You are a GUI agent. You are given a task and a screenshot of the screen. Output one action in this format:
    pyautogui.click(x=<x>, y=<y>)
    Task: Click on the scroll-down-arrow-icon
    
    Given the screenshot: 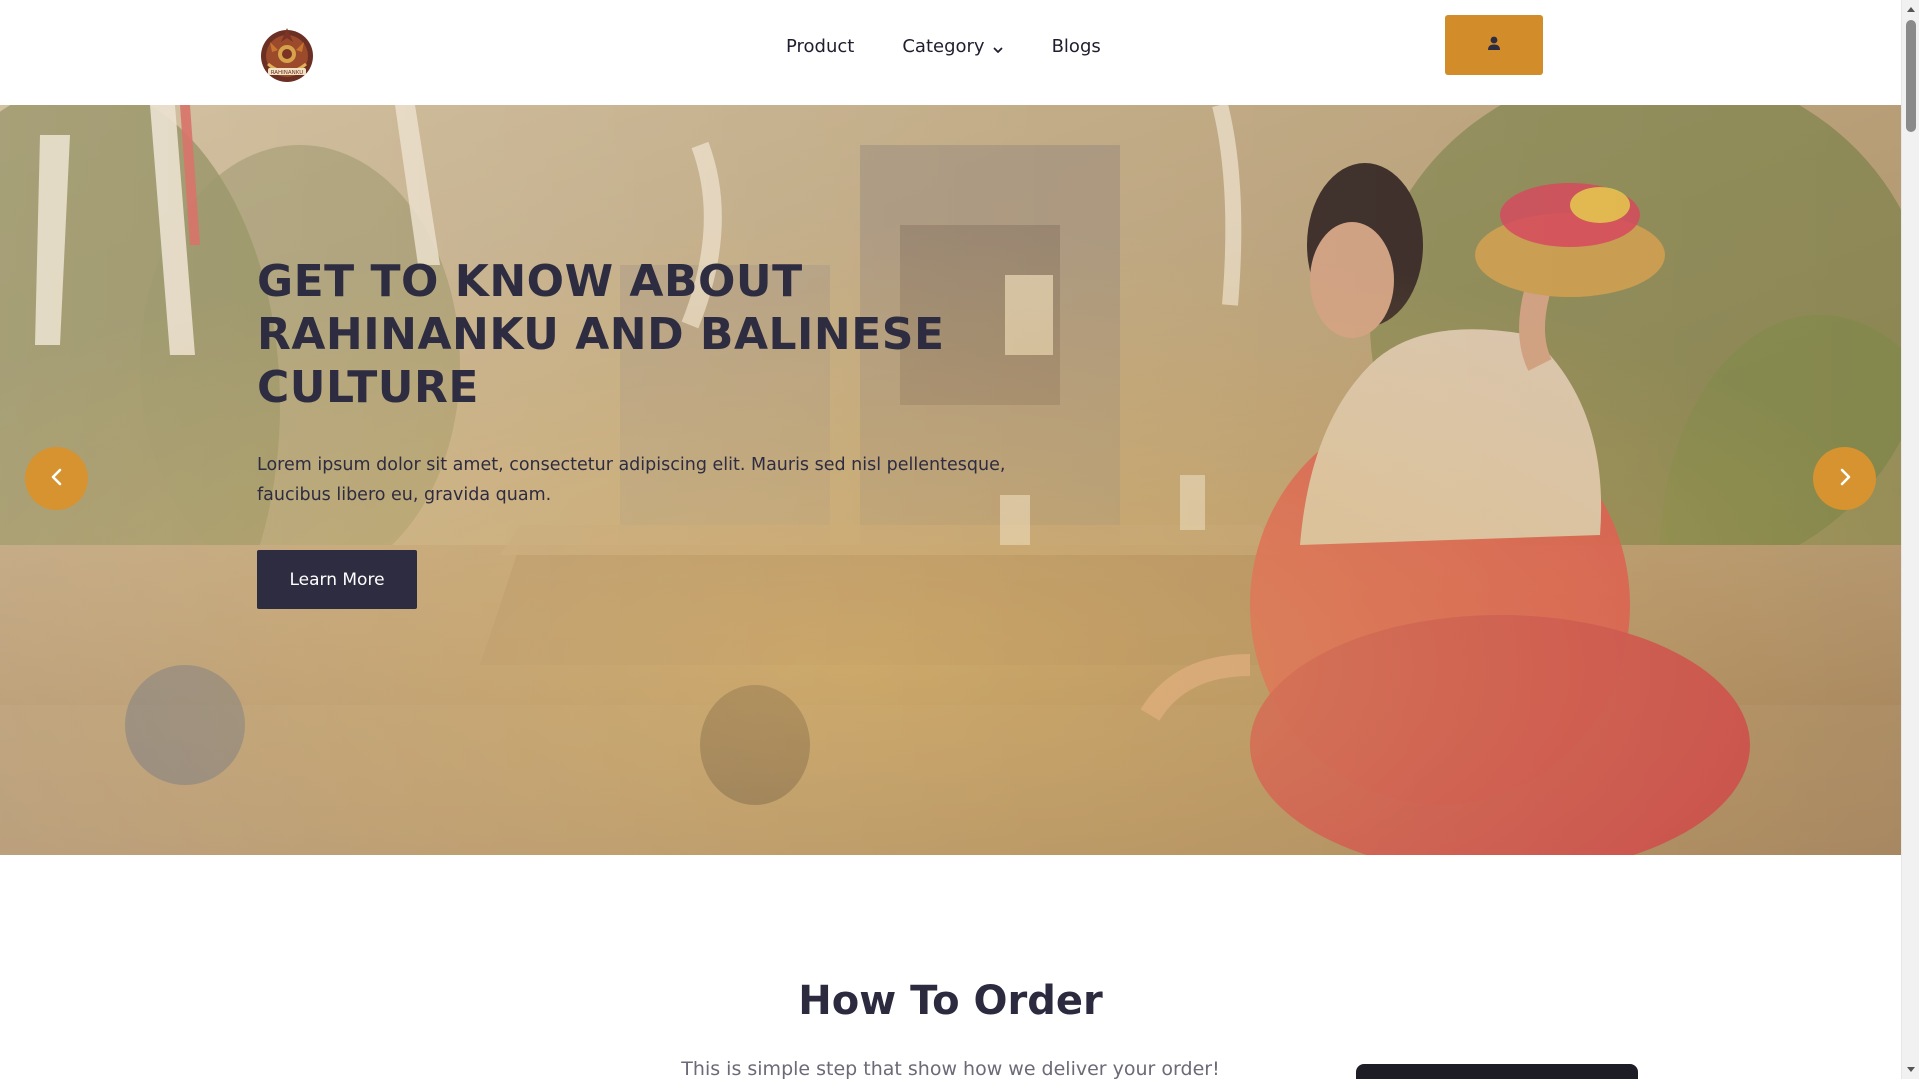 What is the action you would take?
    pyautogui.click(x=1910, y=1070)
    